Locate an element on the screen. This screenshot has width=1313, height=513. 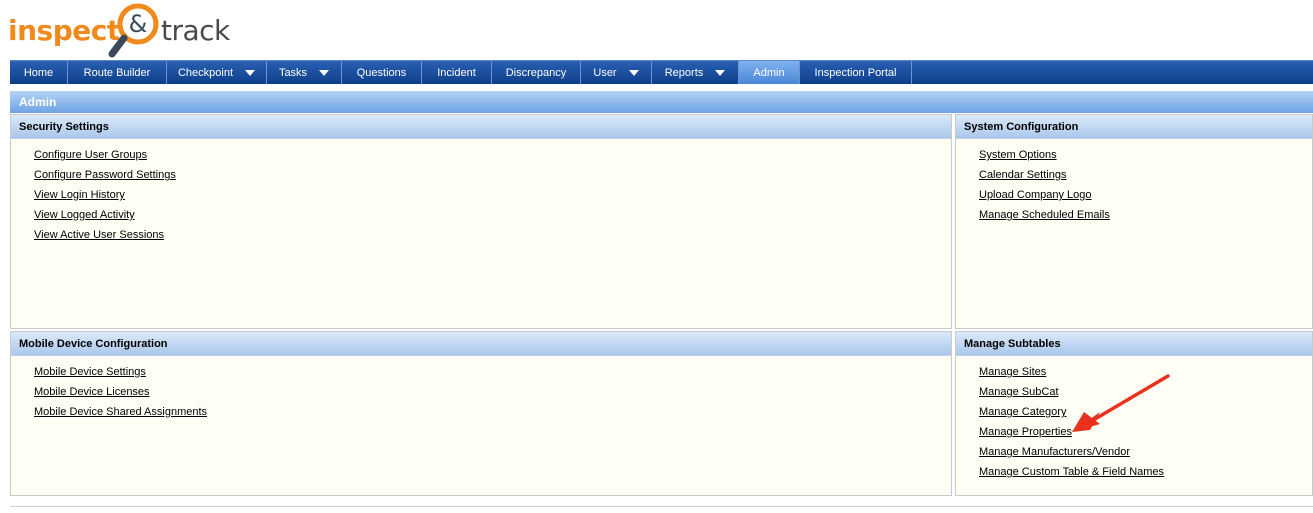
nav-item-label: Incident is located at coordinates (456, 72).